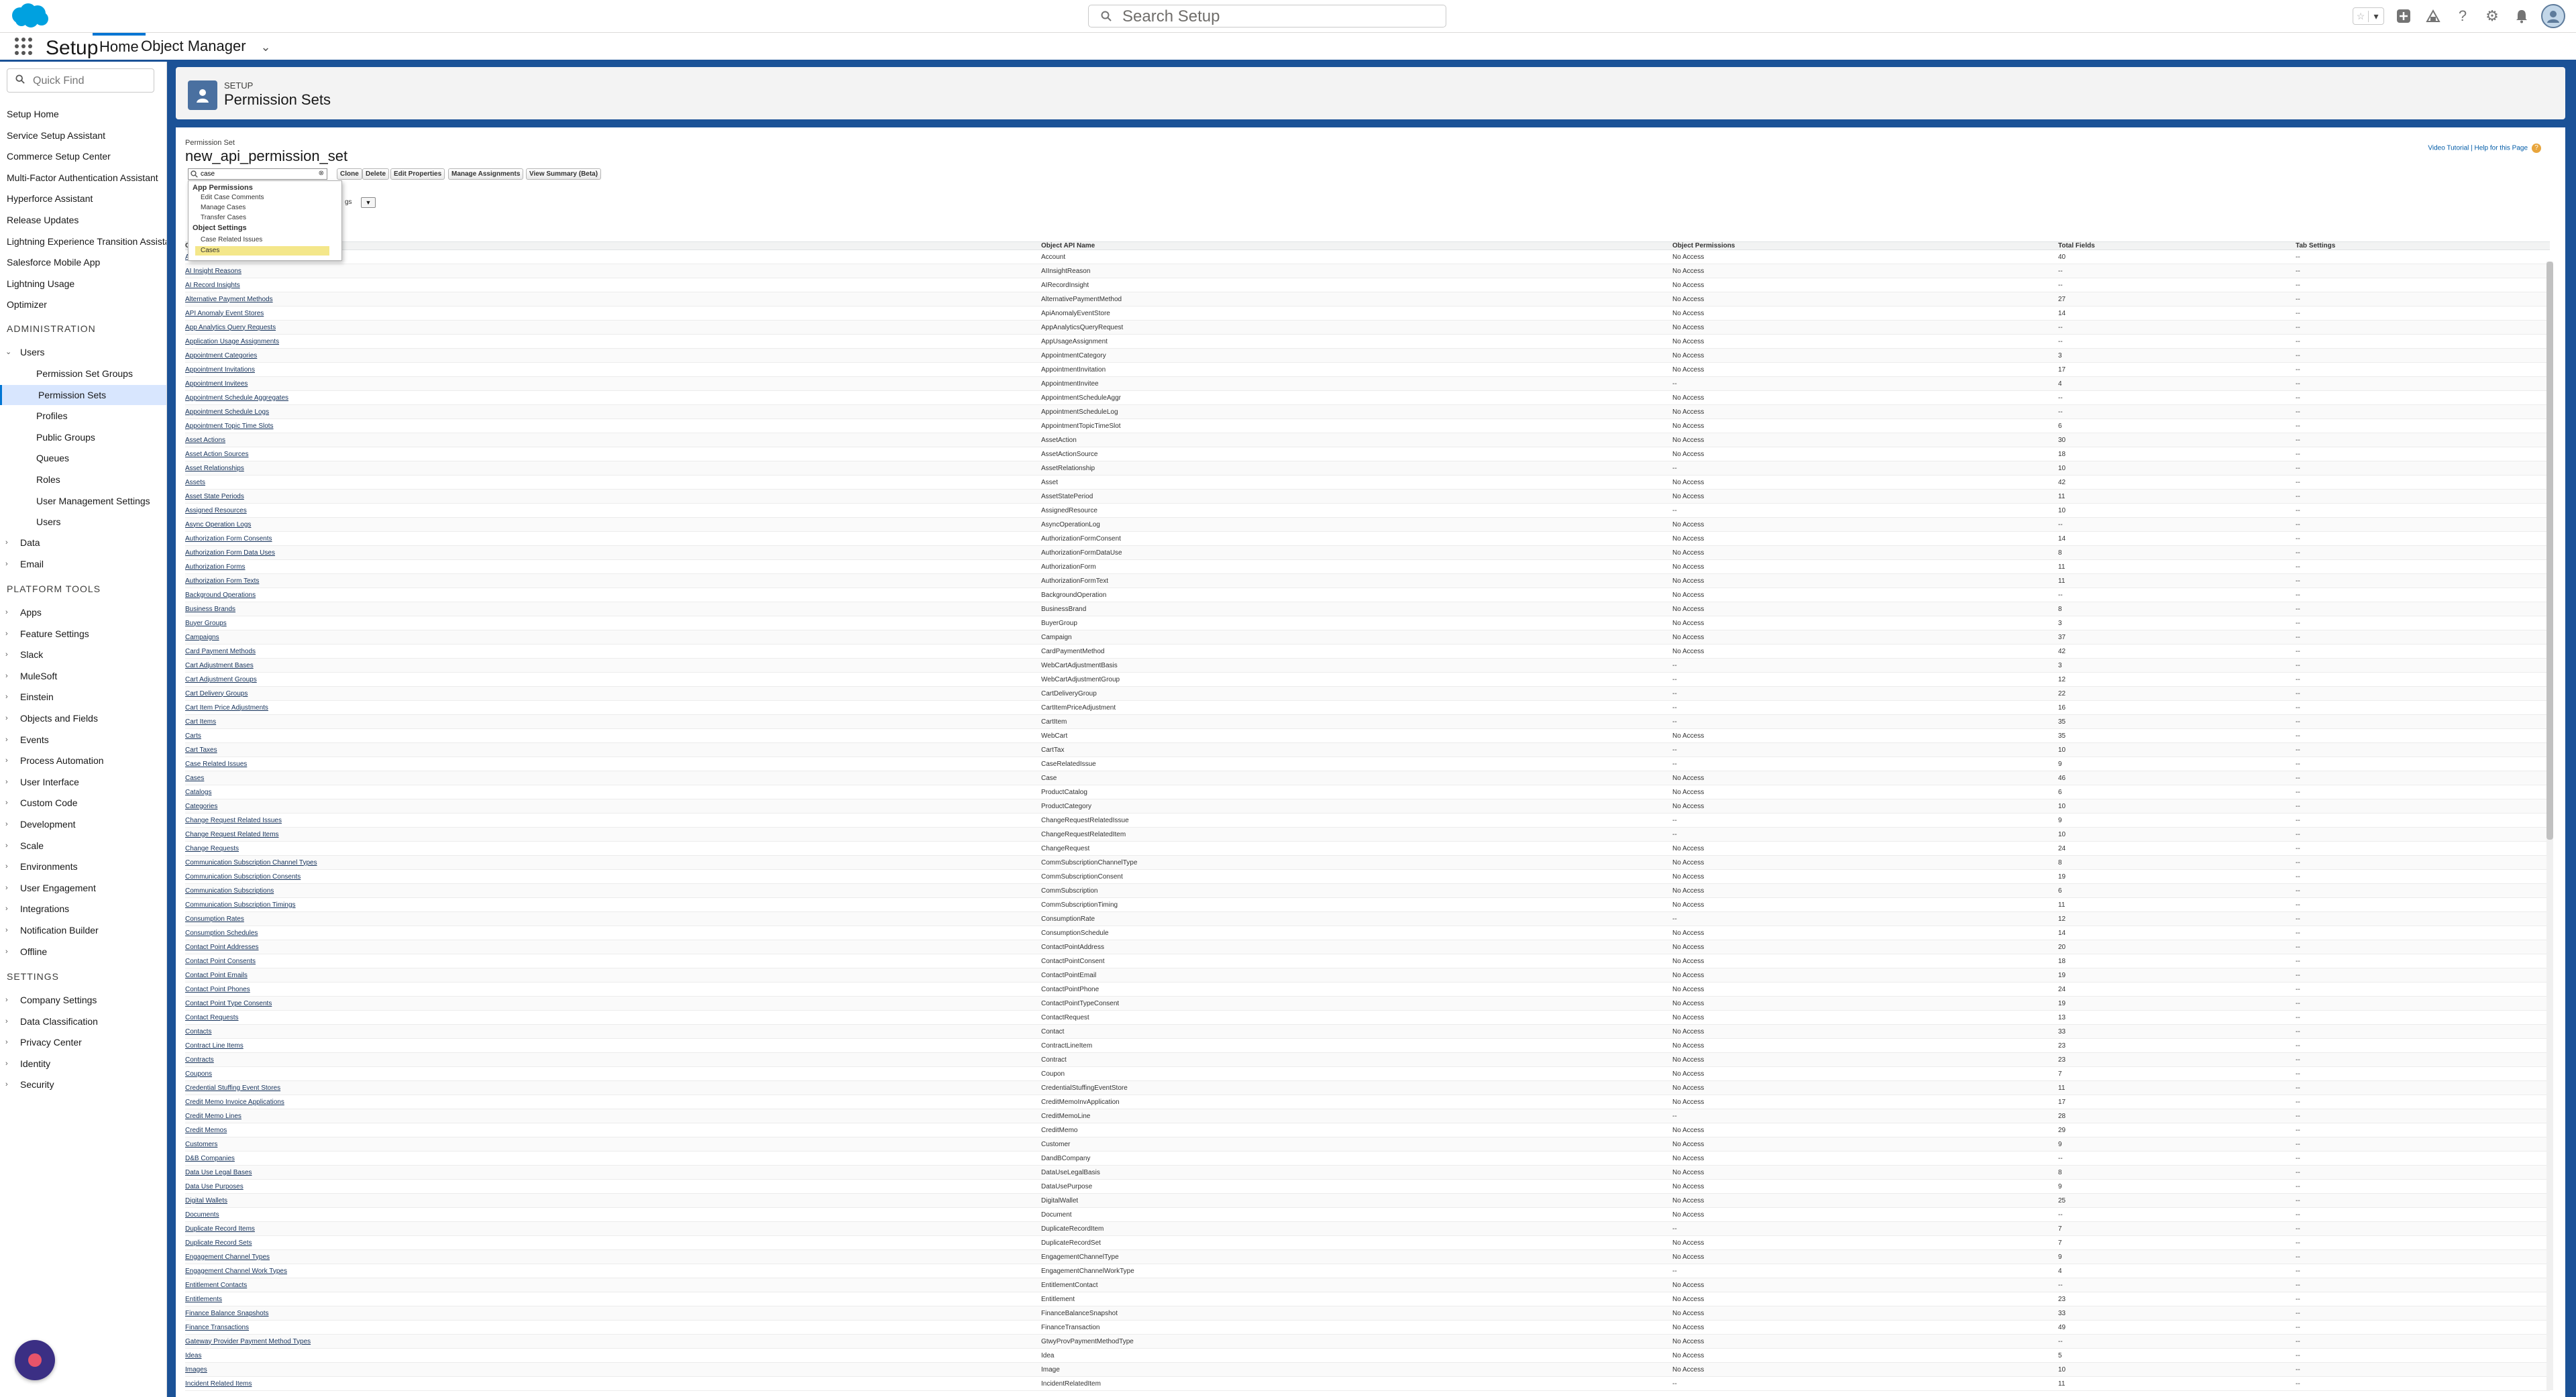  What do you see at coordinates (262, 198) in the screenshot?
I see `dropdown-item: Edit Case Comments` at bounding box center [262, 198].